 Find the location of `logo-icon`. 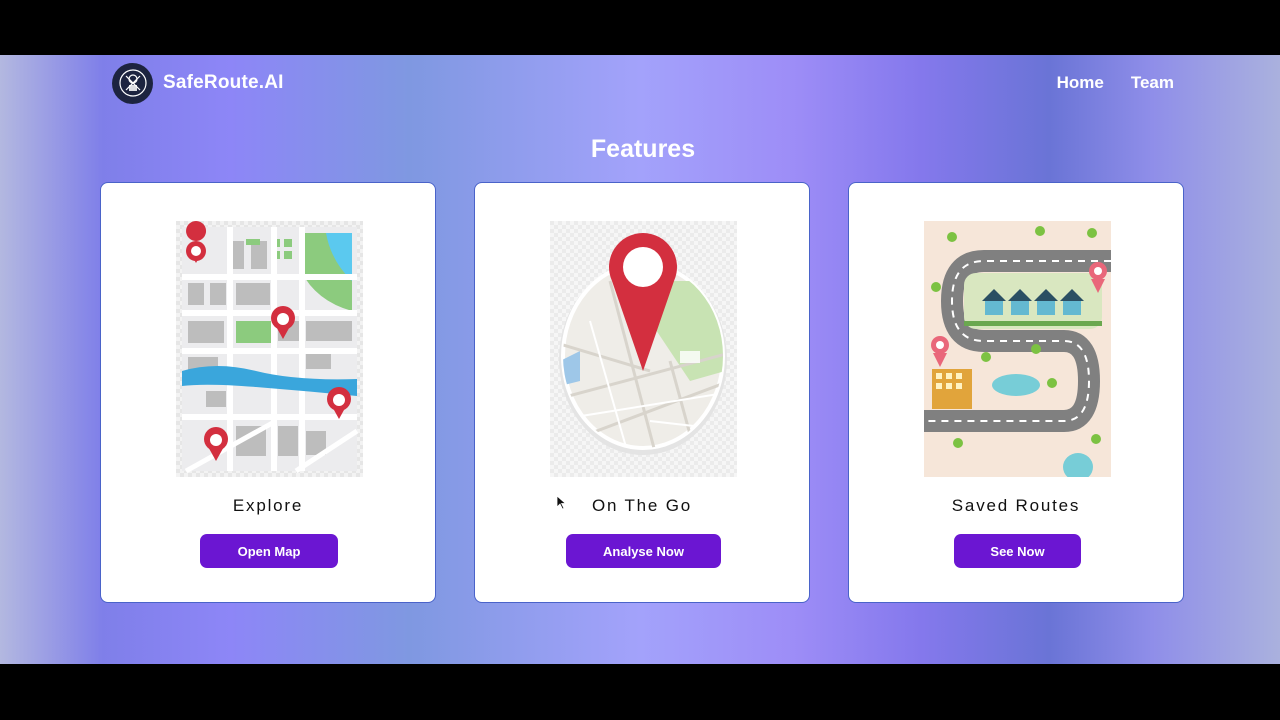

logo-icon is located at coordinates (132, 83).